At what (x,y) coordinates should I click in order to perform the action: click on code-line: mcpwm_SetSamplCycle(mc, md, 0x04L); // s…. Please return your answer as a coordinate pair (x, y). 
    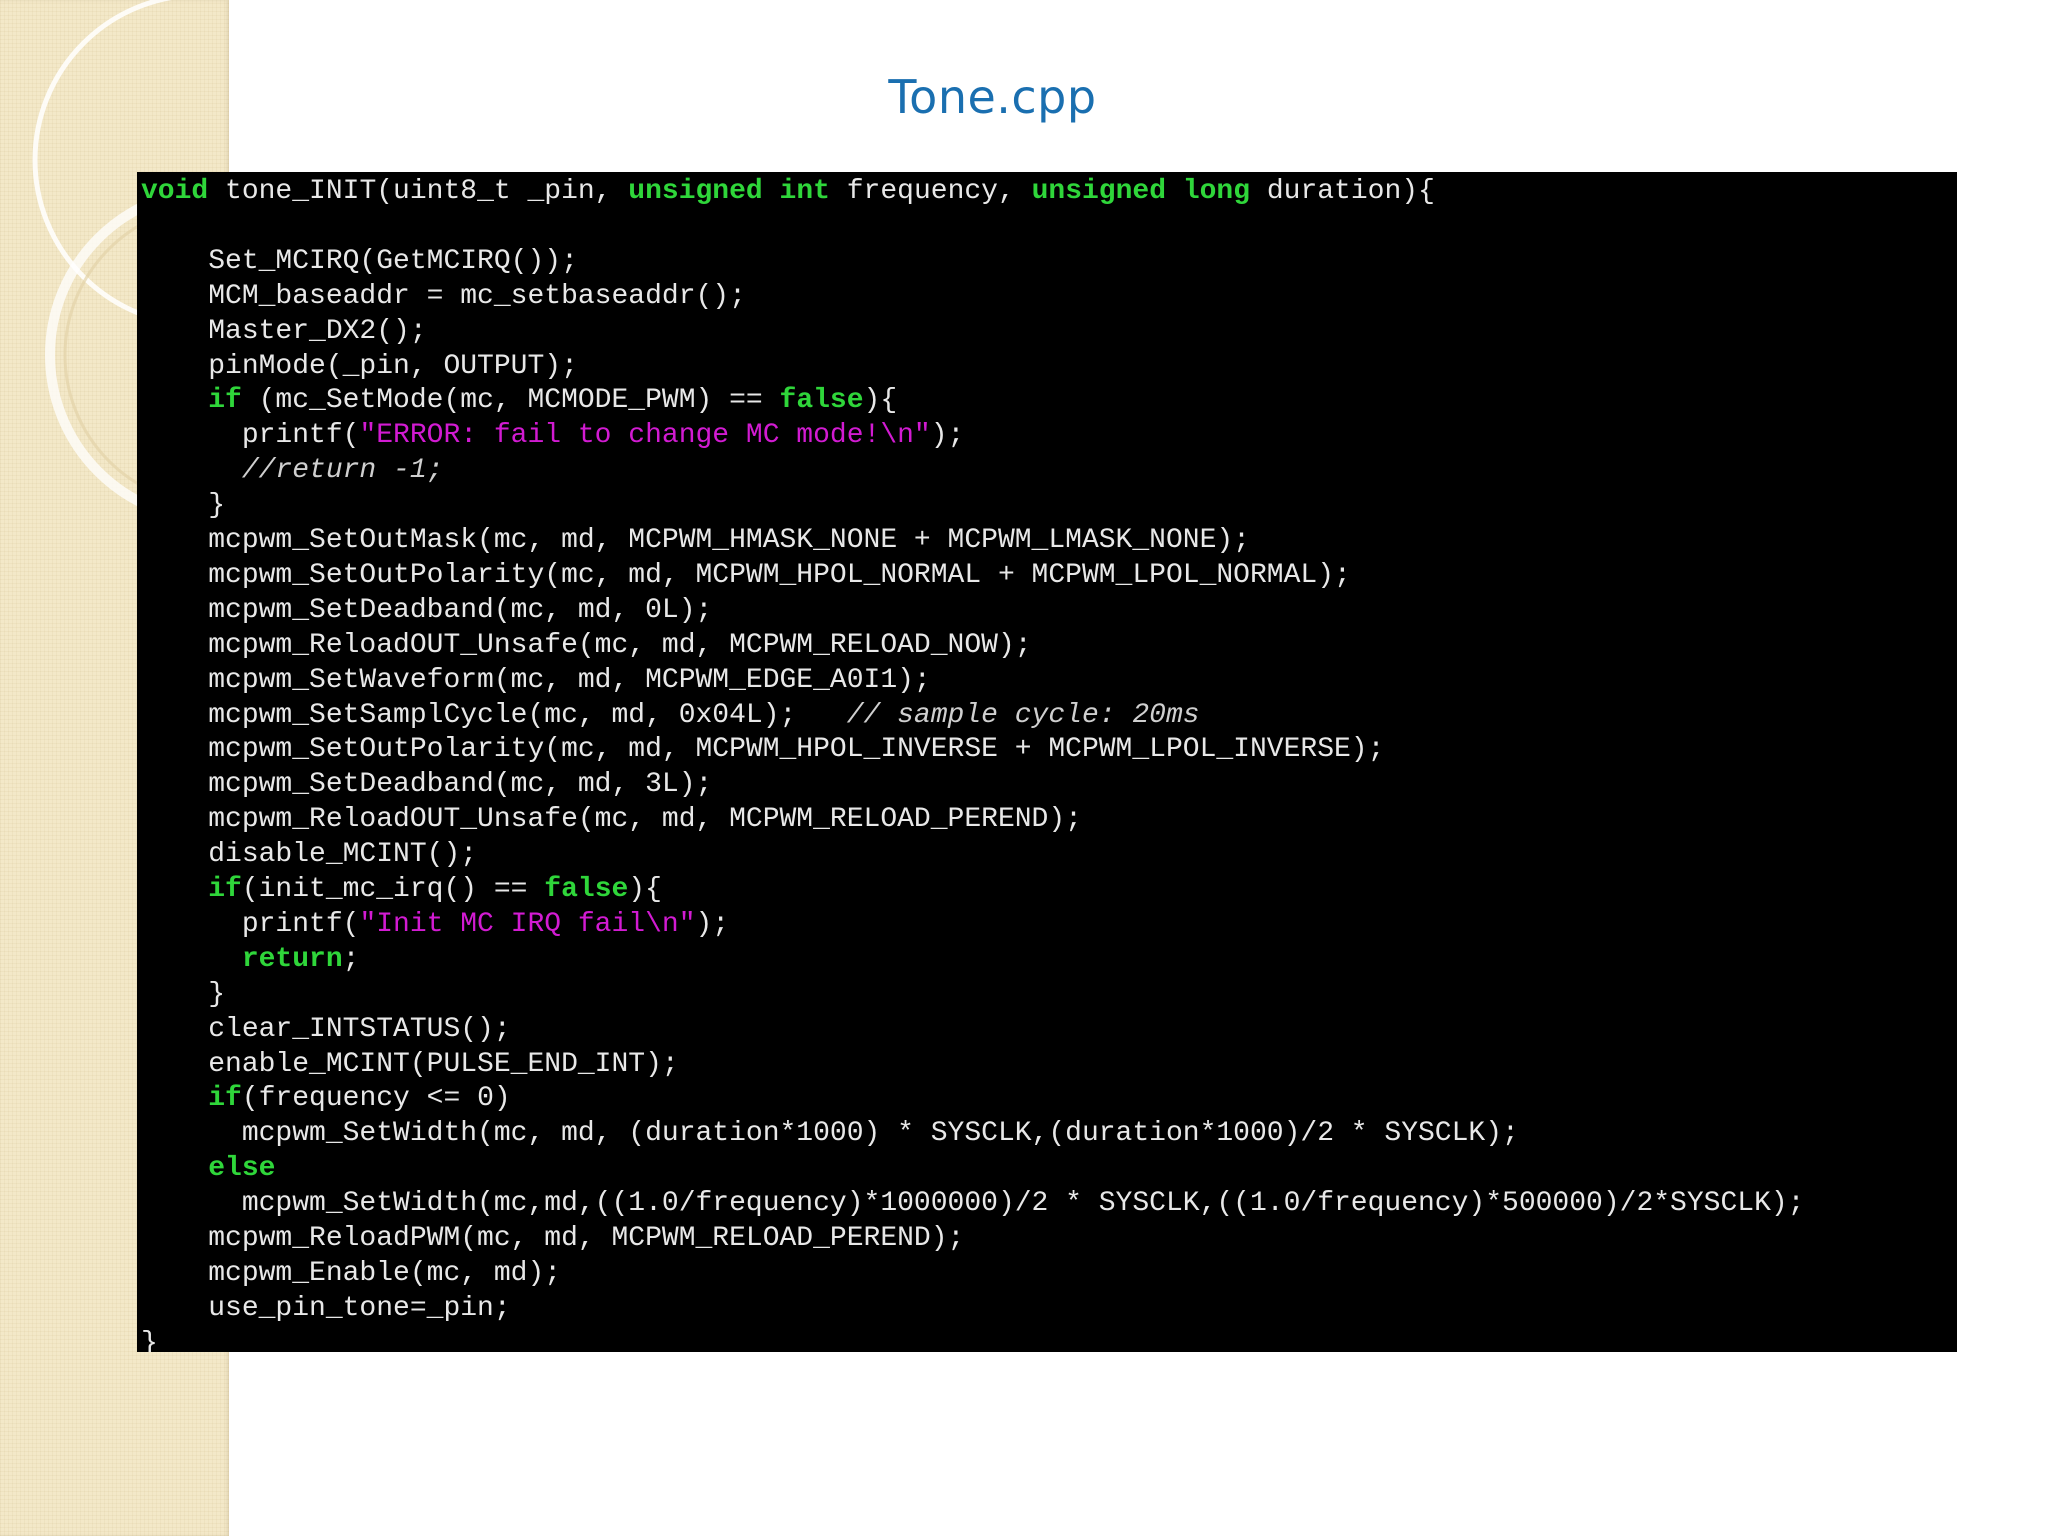
    Looking at the image, I should click on (670, 715).